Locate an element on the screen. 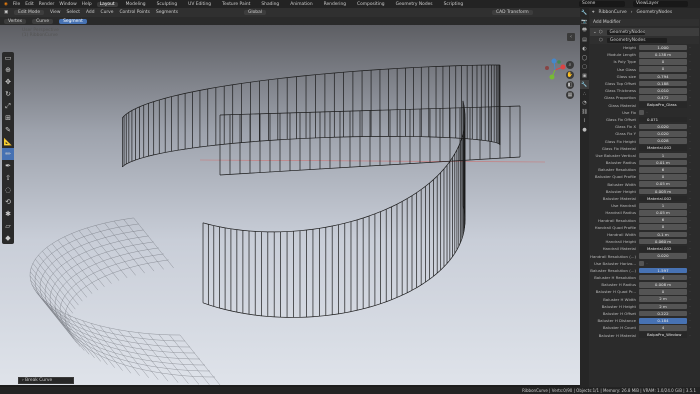 Image resolution: width=700 pixels, height=394 pixels. render-properties-icon: 📷 is located at coordinates (584, 21).